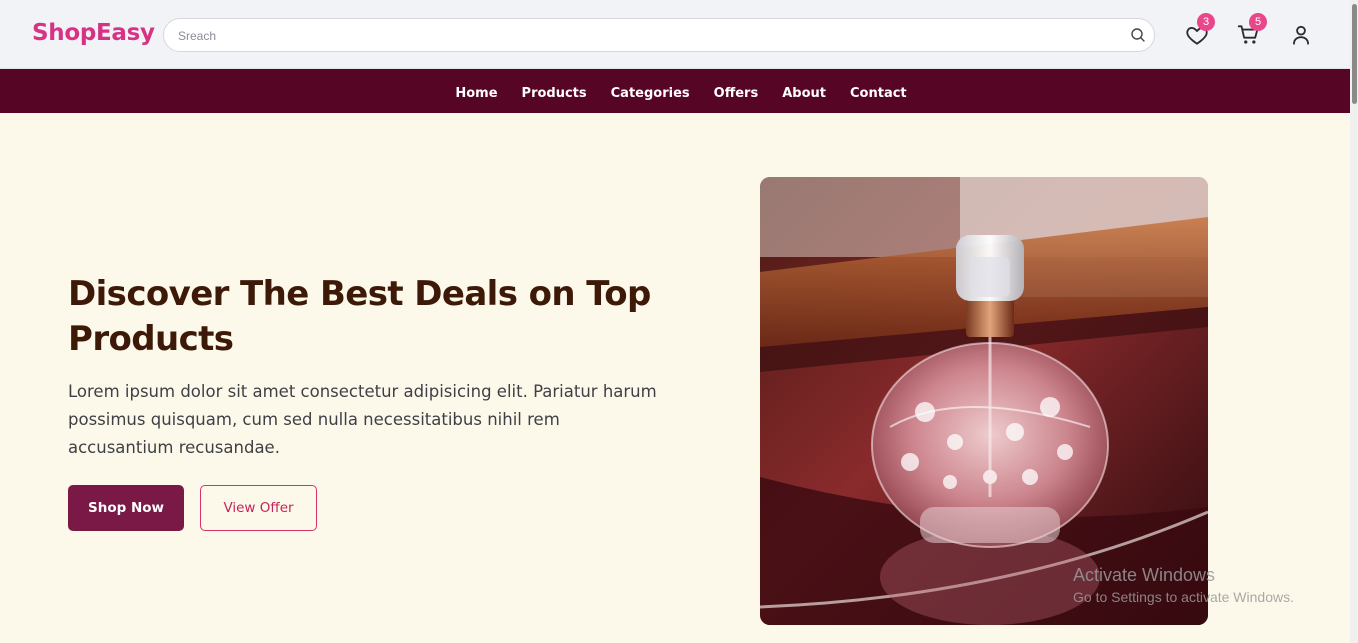 The image size is (1358, 643). I want to click on view-offer-button: View Offer, so click(258, 508).